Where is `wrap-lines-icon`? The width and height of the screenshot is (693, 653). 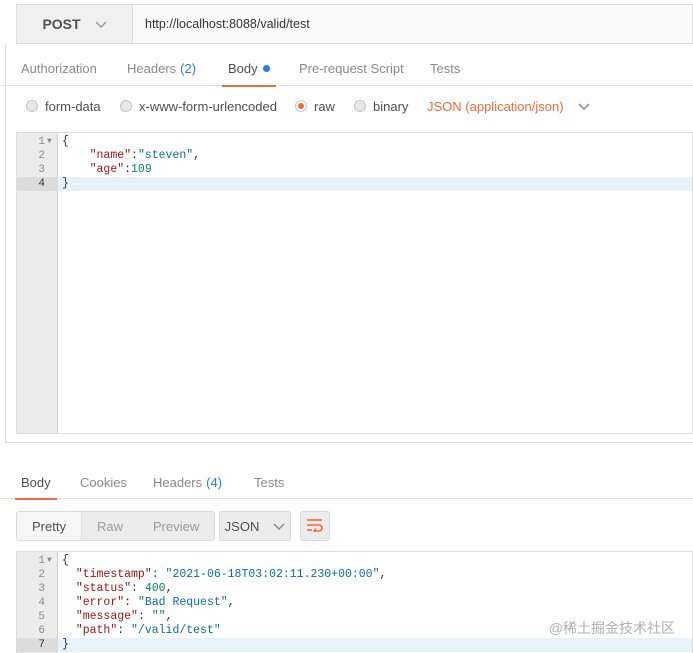 wrap-lines-icon is located at coordinates (315, 526).